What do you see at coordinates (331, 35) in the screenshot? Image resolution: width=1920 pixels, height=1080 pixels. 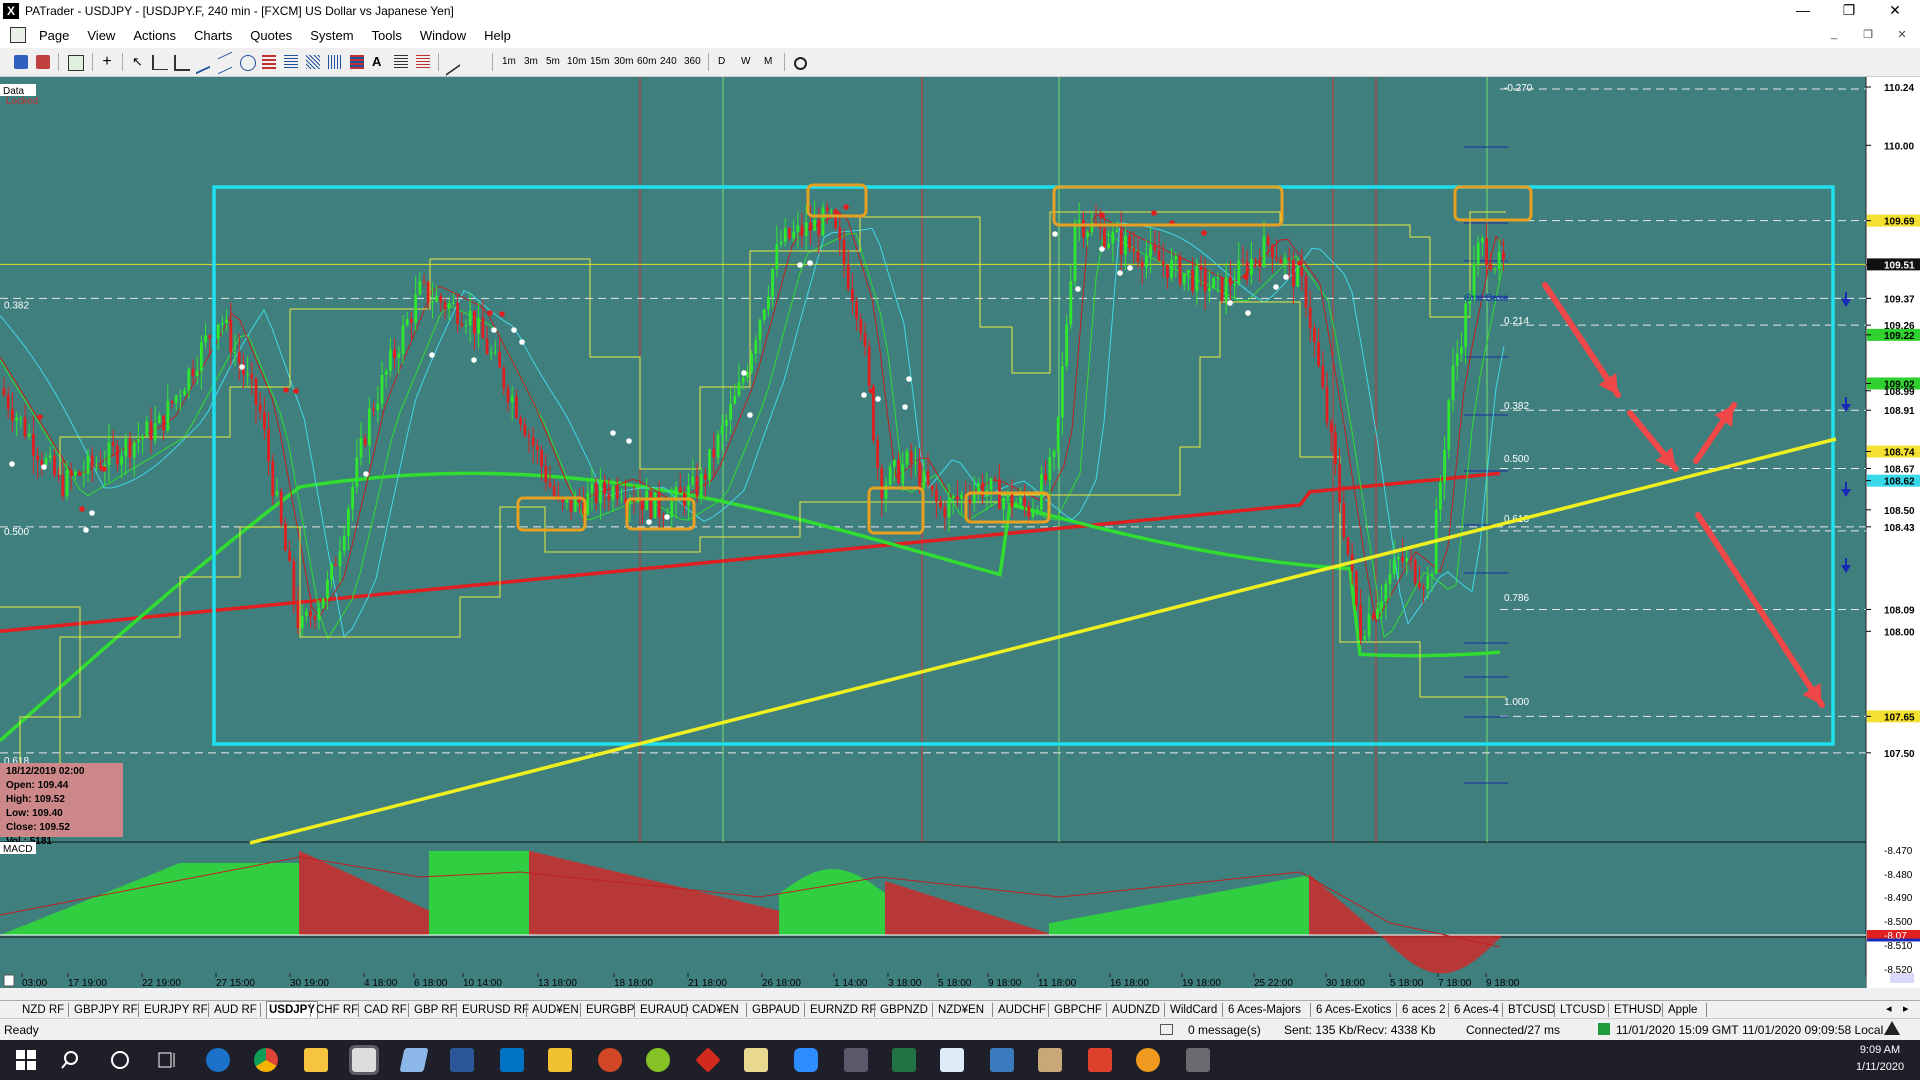 I see `menu-system: System` at bounding box center [331, 35].